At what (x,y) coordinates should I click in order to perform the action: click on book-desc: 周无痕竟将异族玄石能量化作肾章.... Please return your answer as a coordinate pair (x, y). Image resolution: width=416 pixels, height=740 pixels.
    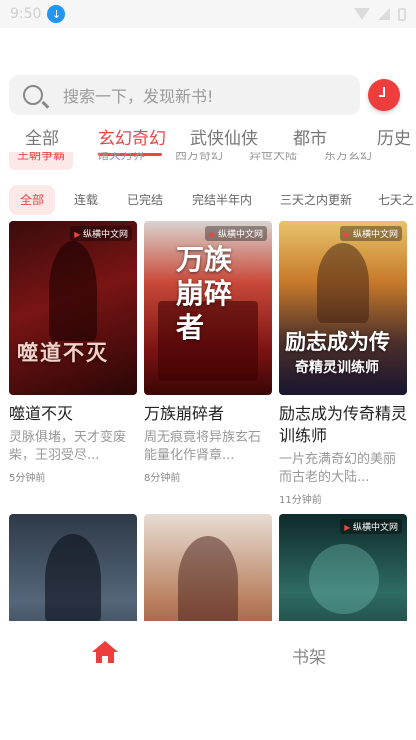
    Looking at the image, I should click on (203, 446).